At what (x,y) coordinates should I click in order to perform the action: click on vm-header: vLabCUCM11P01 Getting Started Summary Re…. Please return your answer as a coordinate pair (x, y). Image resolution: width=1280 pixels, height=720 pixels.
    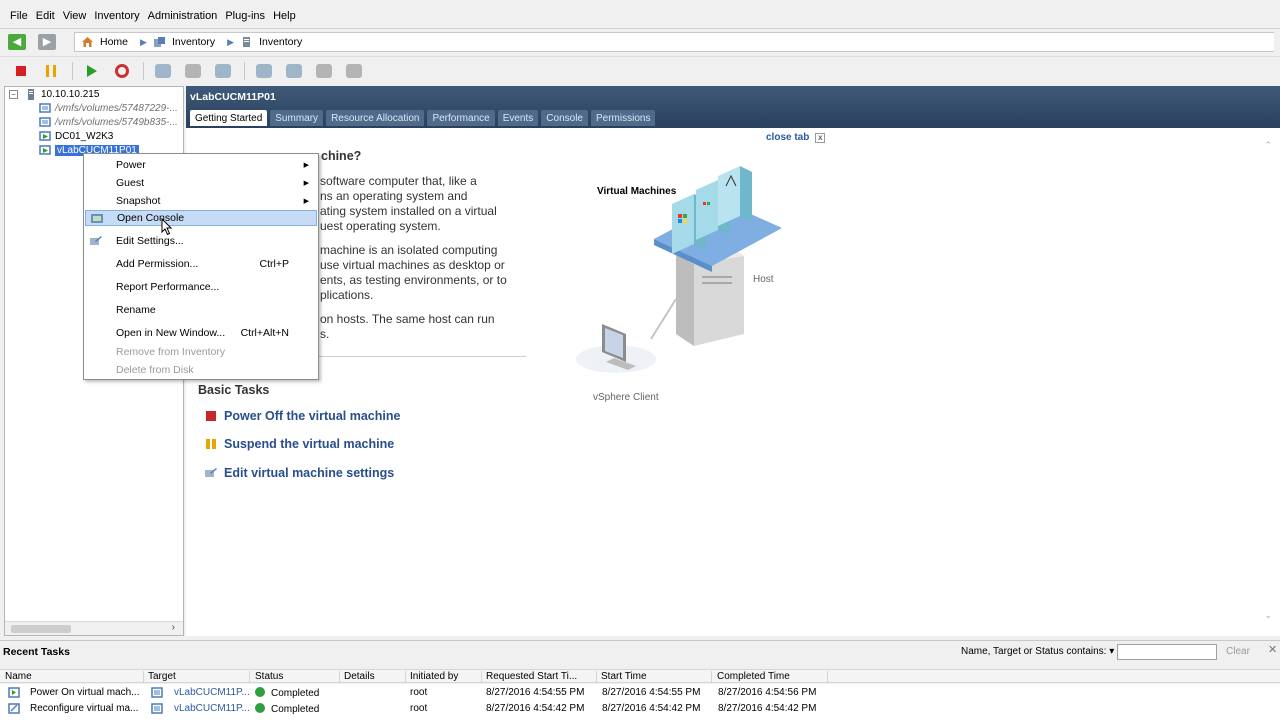
    Looking at the image, I should click on (733, 107).